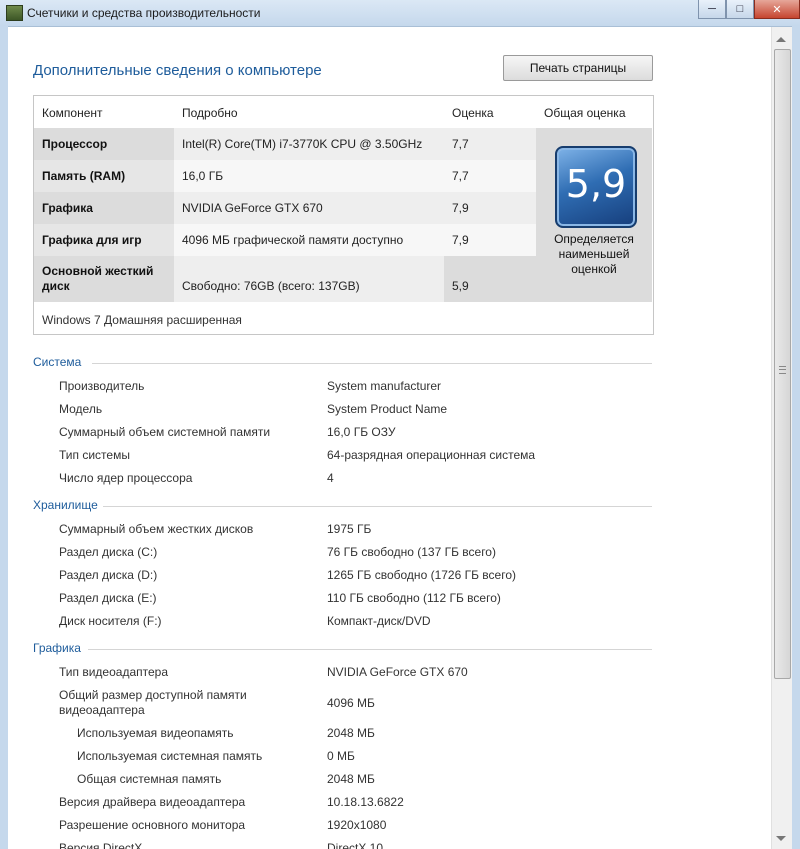 The image size is (800, 849). Describe the element at coordinates (411, 552) in the screenshot. I see `info-value: 76 ГБ свободно (137 ГБ всего)` at that location.